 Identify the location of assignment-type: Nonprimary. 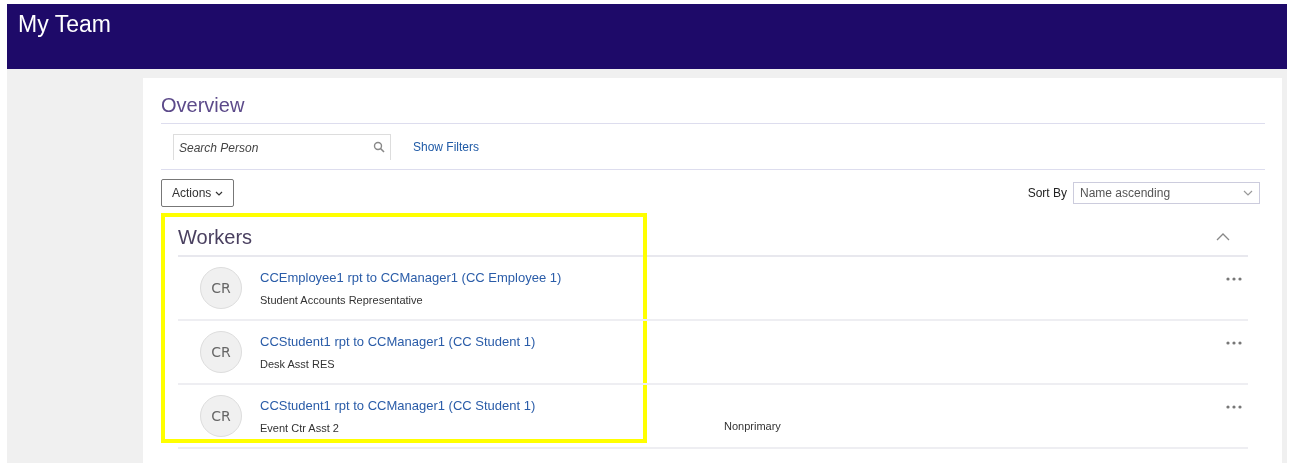
(752, 426).